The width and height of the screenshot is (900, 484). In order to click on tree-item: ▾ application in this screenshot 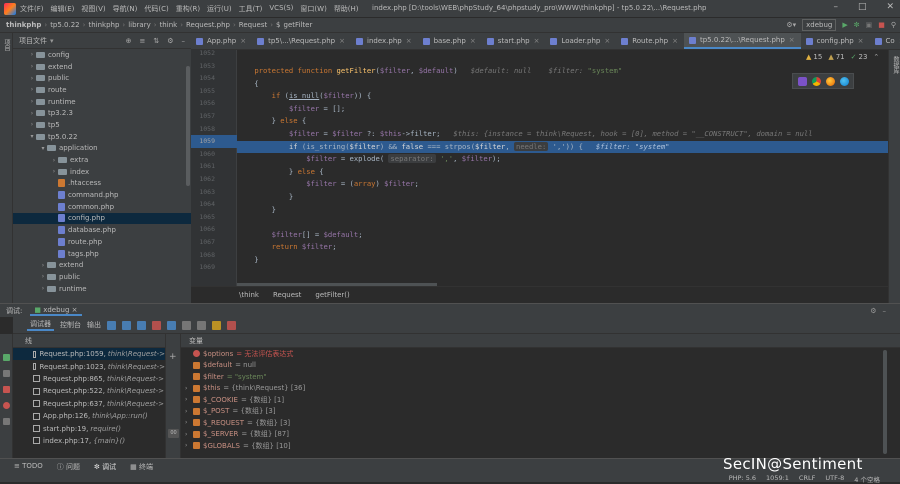, I will do `click(102, 149)`.